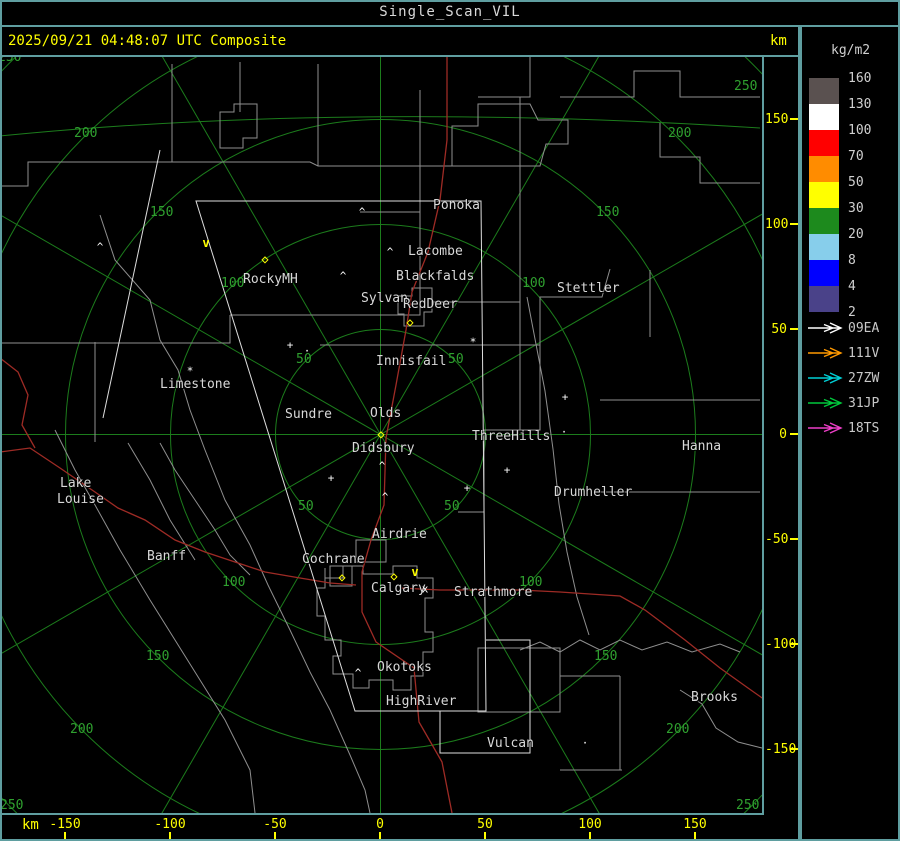 This screenshot has height=841, width=900. I want to click on legend-value: 8, so click(852, 260).